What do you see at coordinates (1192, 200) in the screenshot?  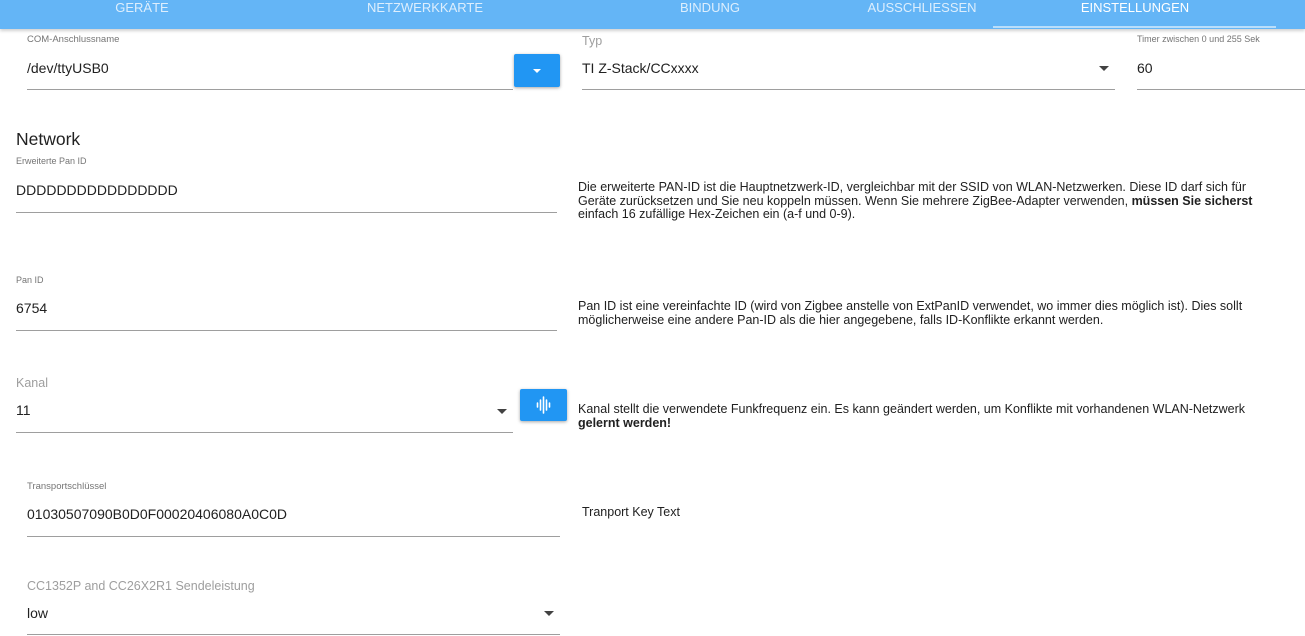 I see `ext-pan-id-desc-line2-bold: müssen Sie sicherst` at bounding box center [1192, 200].